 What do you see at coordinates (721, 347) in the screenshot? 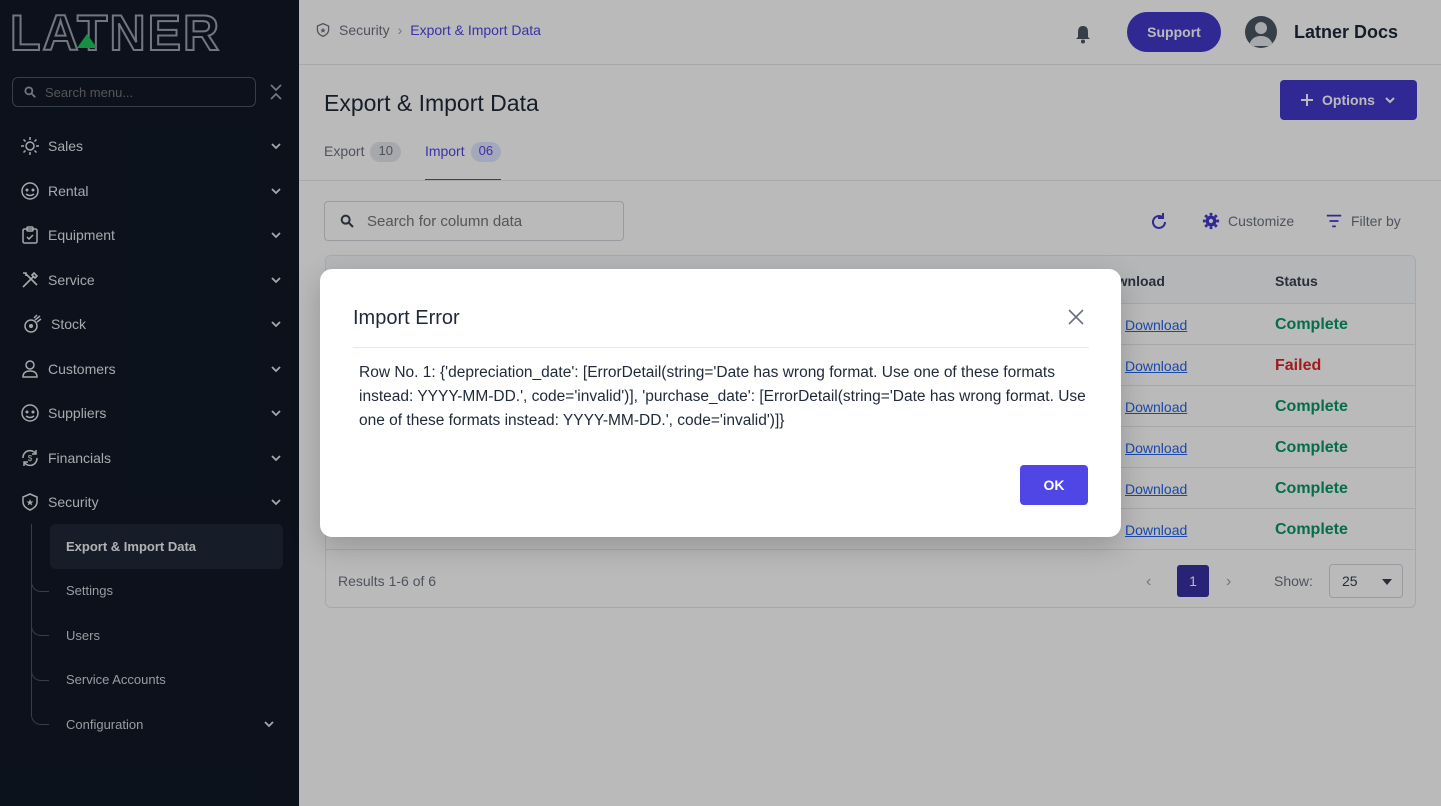
I see `modal-divider` at bounding box center [721, 347].